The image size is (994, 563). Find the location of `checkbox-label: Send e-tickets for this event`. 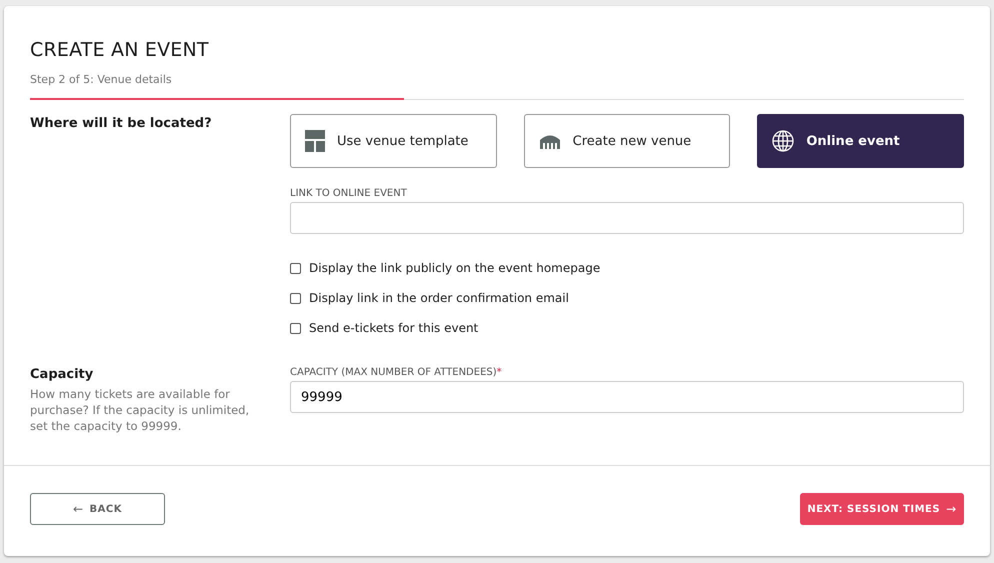

checkbox-label: Send e-tickets for this event is located at coordinates (393, 328).